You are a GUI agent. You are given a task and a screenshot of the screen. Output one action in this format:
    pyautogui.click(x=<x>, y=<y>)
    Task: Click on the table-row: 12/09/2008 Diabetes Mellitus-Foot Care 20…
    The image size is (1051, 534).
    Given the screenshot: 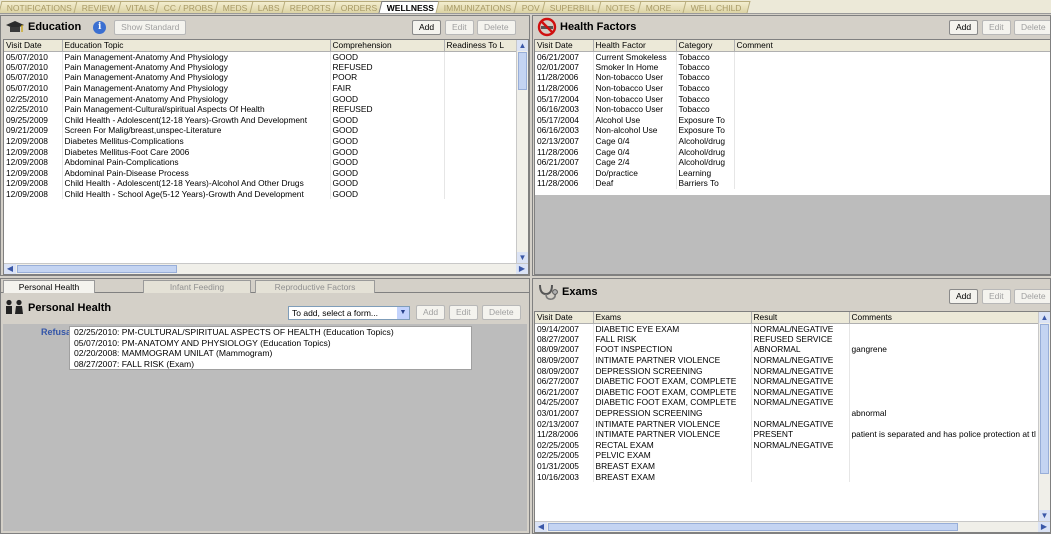 What is the action you would take?
    pyautogui.click(x=261, y=151)
    